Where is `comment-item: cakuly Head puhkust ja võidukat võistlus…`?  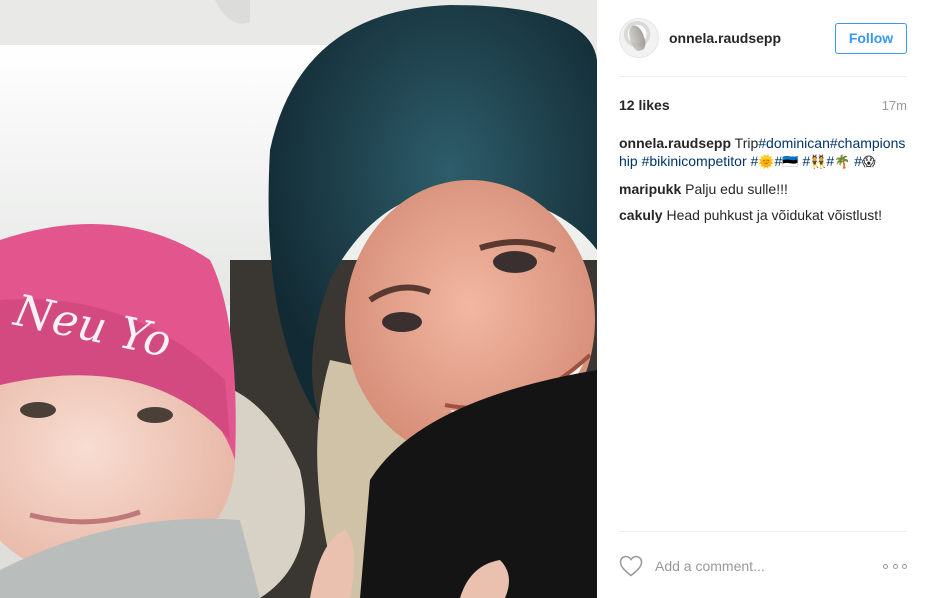
comment-item: cakuly Head puhkust ja võidukat võistlus… is located at coordinates (763, 215).